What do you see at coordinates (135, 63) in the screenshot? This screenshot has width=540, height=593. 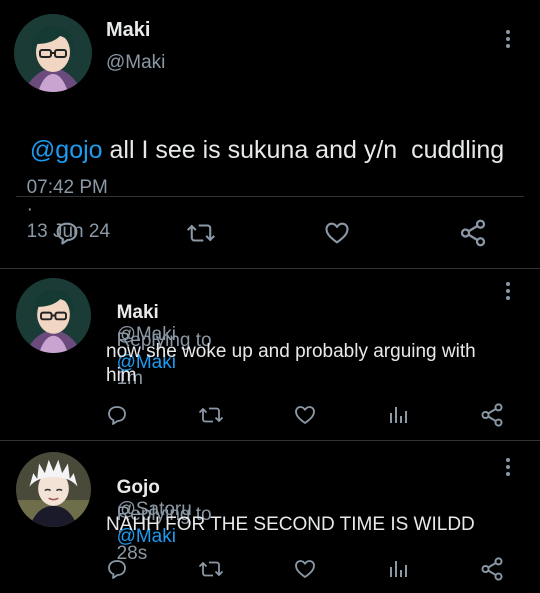 I see `author-handle: @Maki` at bounding box center [135, 63].